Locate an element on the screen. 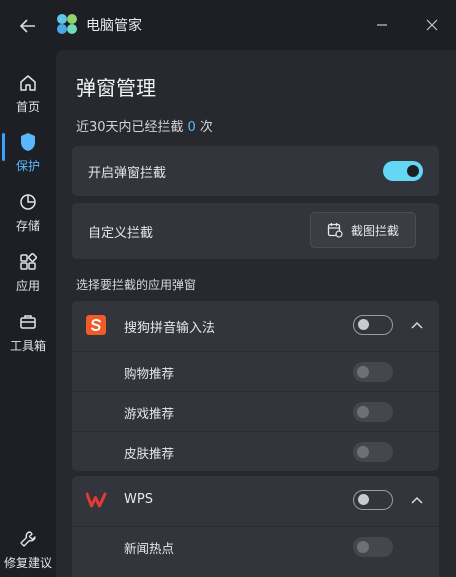 The width and height of the screenshot is (456, 577). enable-block-toggle is located at coordinates (403, 171).